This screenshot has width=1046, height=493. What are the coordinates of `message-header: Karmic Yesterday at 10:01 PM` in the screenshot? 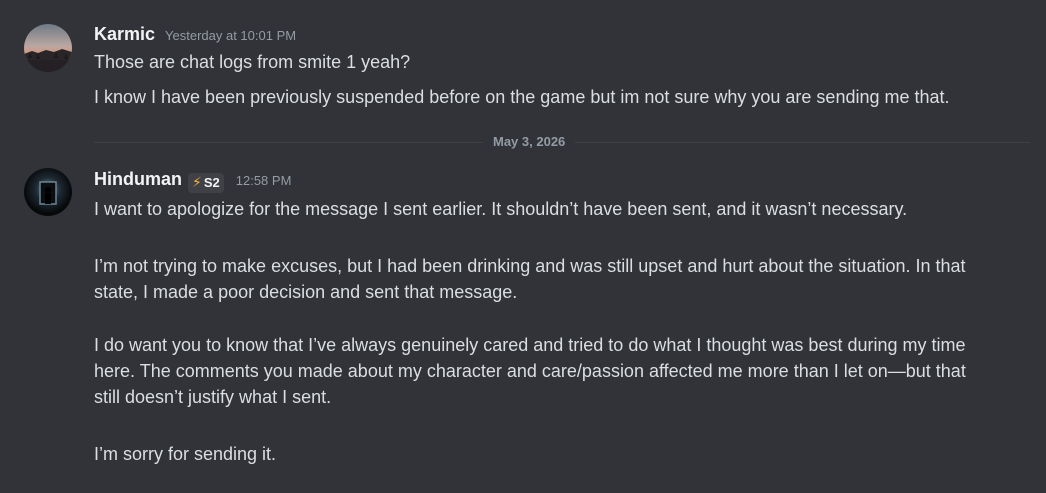 It's located at (195, 34).